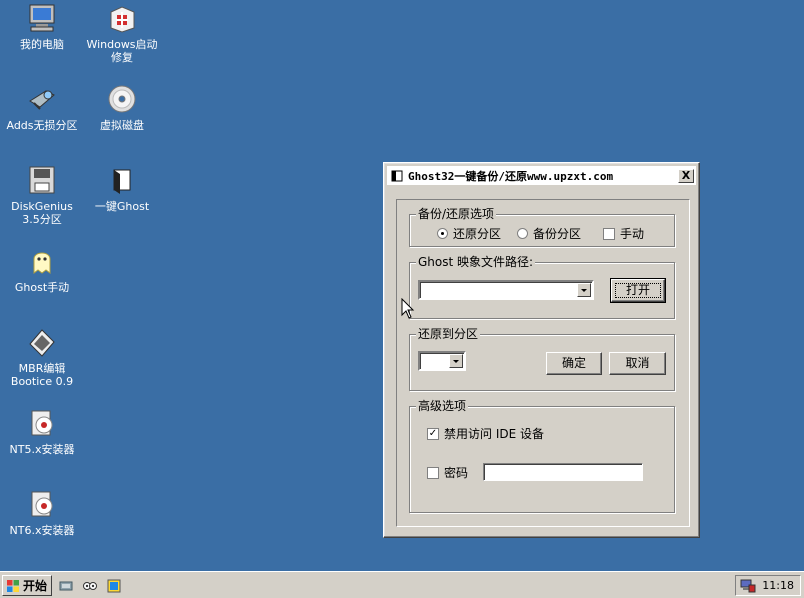 The image size is (804, 598). Describe the element at coordinates (442, 361) in the screenshot. I see `partition-combo` at that location.